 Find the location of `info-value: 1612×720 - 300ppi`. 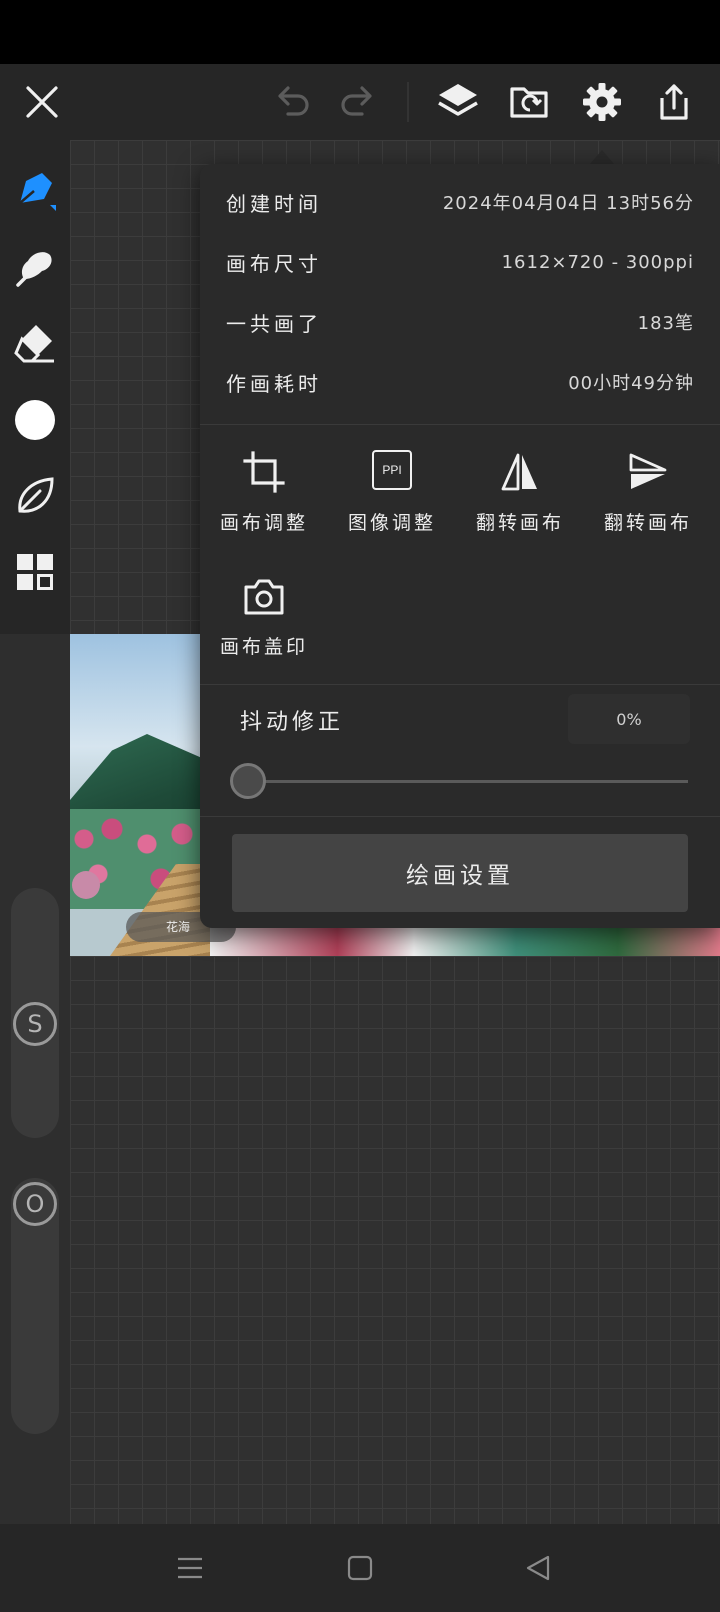

info-value: 1612×720 - 300ppi is located at coordinates (597, 262).